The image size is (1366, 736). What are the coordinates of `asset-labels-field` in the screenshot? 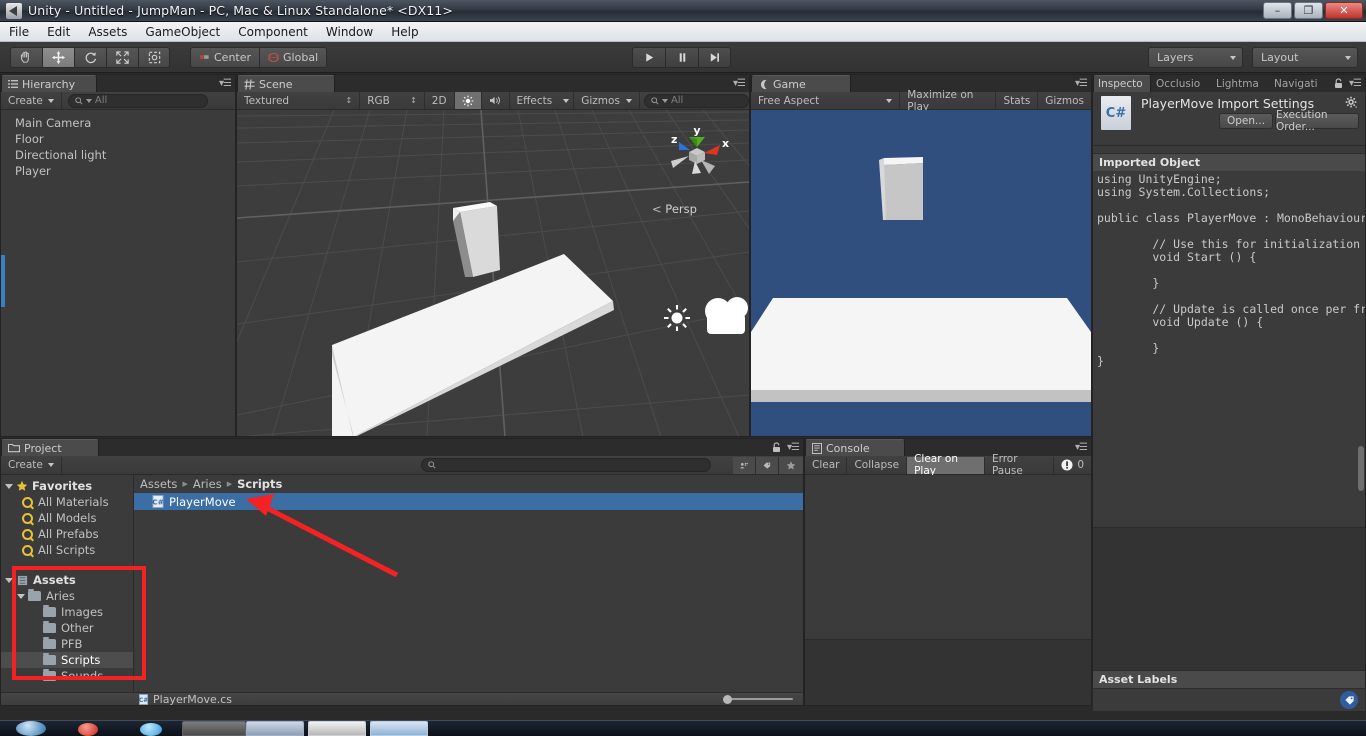 It's located at (1229, 700).